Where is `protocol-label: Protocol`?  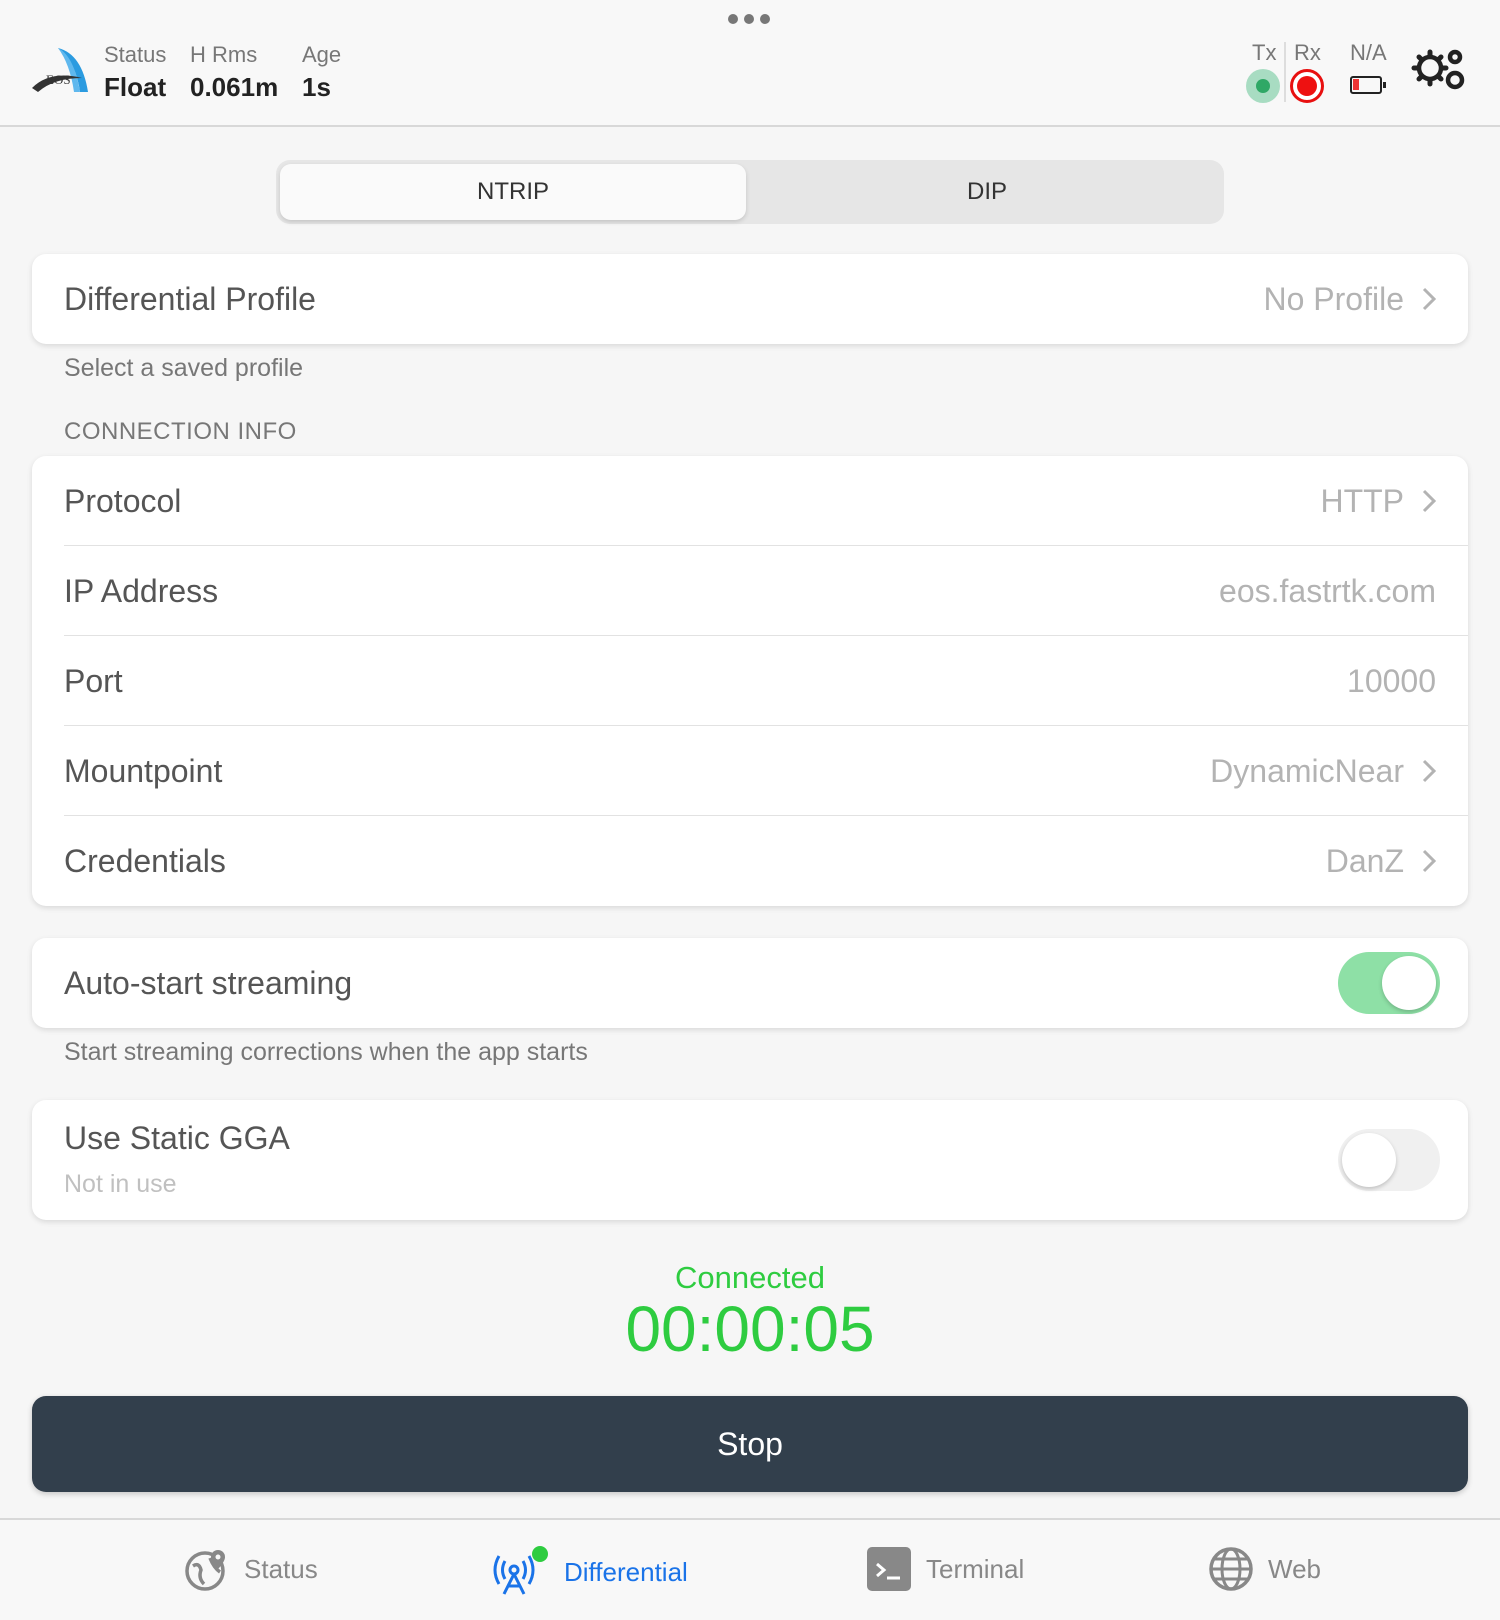
protocol-label: Protocol is located at coordinates (123, 500).